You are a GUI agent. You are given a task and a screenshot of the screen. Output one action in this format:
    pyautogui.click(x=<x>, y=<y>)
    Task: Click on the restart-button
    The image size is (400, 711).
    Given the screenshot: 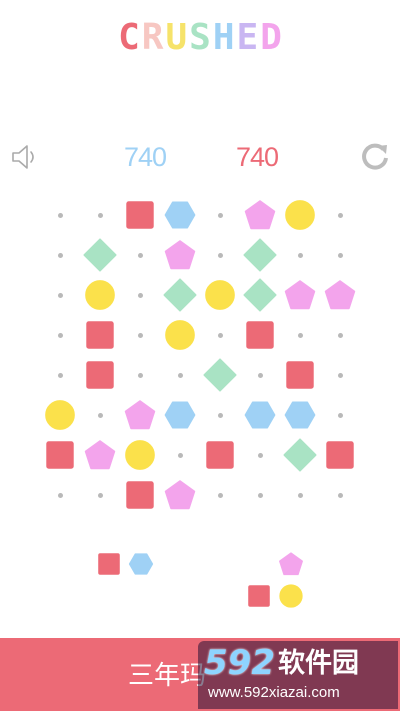 What is the action you would take?
    pyautogui.click(x=375, y=157)
    